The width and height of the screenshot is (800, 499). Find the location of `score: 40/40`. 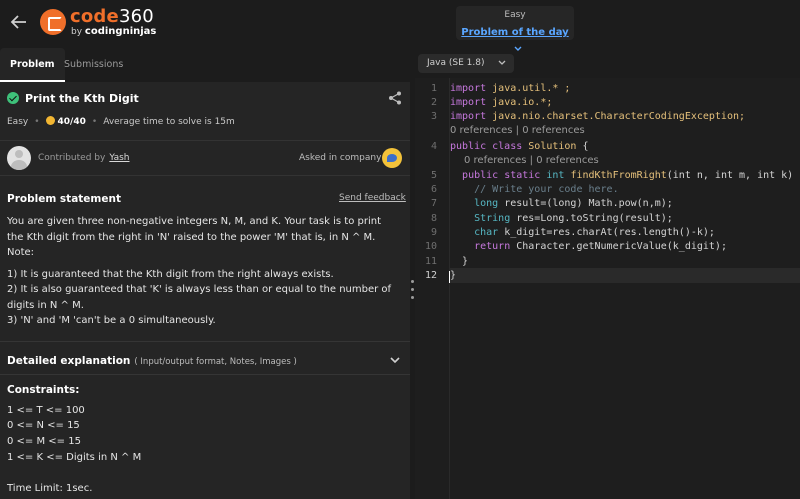

score: 40/40 is located at coordinates (71, 122).